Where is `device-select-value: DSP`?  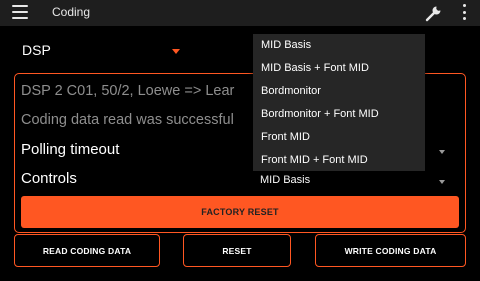 device-select-value: DSP is located at coordinates (36, 50).